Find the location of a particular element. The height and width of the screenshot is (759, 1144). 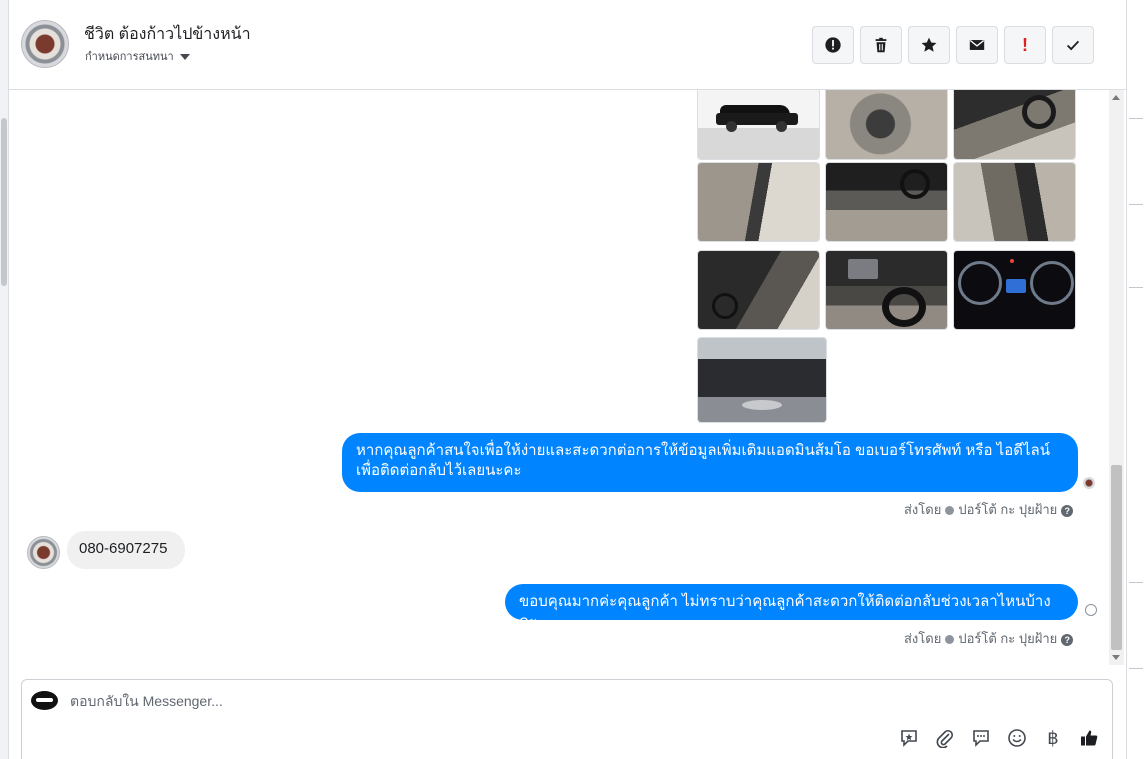

page-avatar is located at coordinates (44, 700).